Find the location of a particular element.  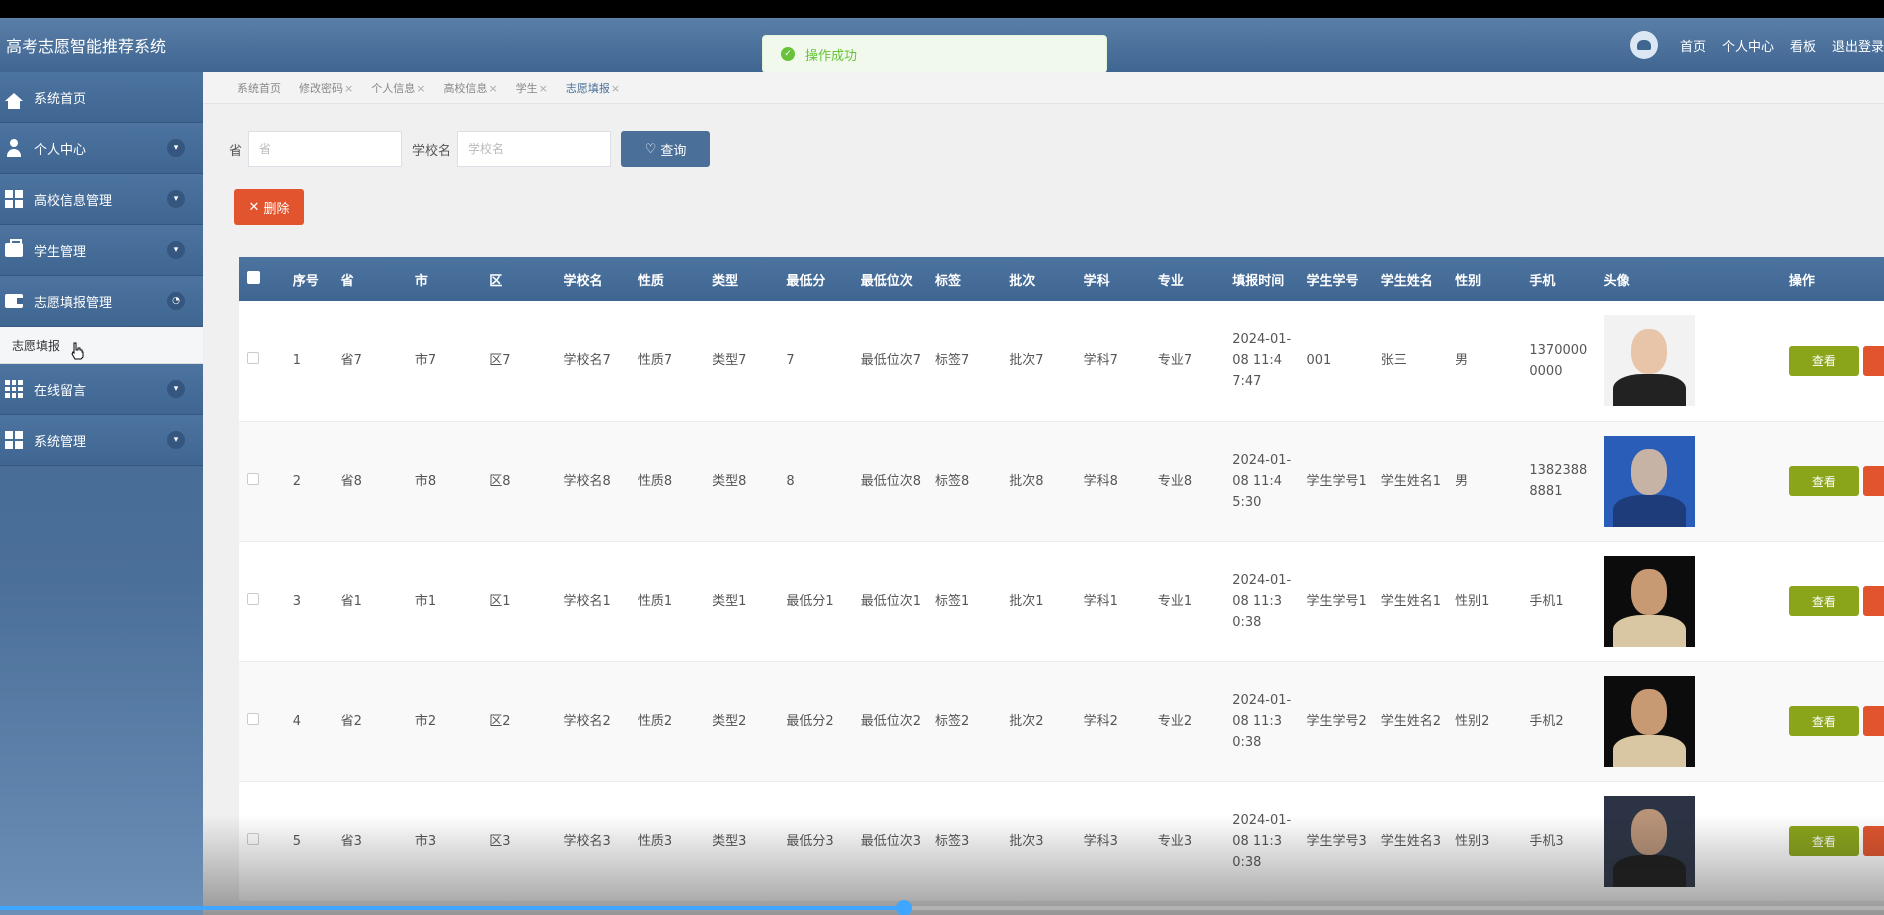

table-cell: 最低分1 is located at coordinates (810, 601).